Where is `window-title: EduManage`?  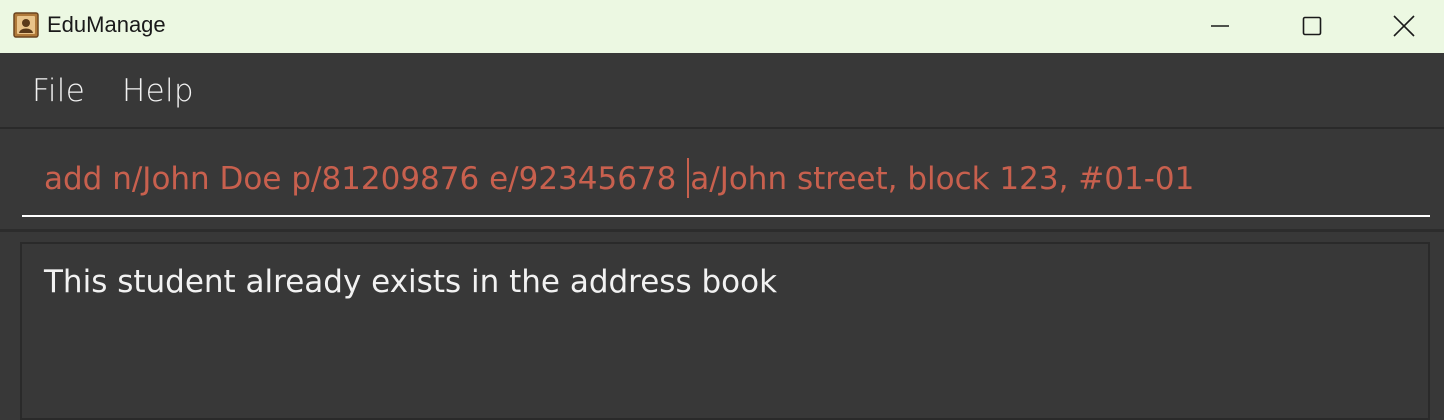
window-title: EduManage is located at coordinates (106, 24).